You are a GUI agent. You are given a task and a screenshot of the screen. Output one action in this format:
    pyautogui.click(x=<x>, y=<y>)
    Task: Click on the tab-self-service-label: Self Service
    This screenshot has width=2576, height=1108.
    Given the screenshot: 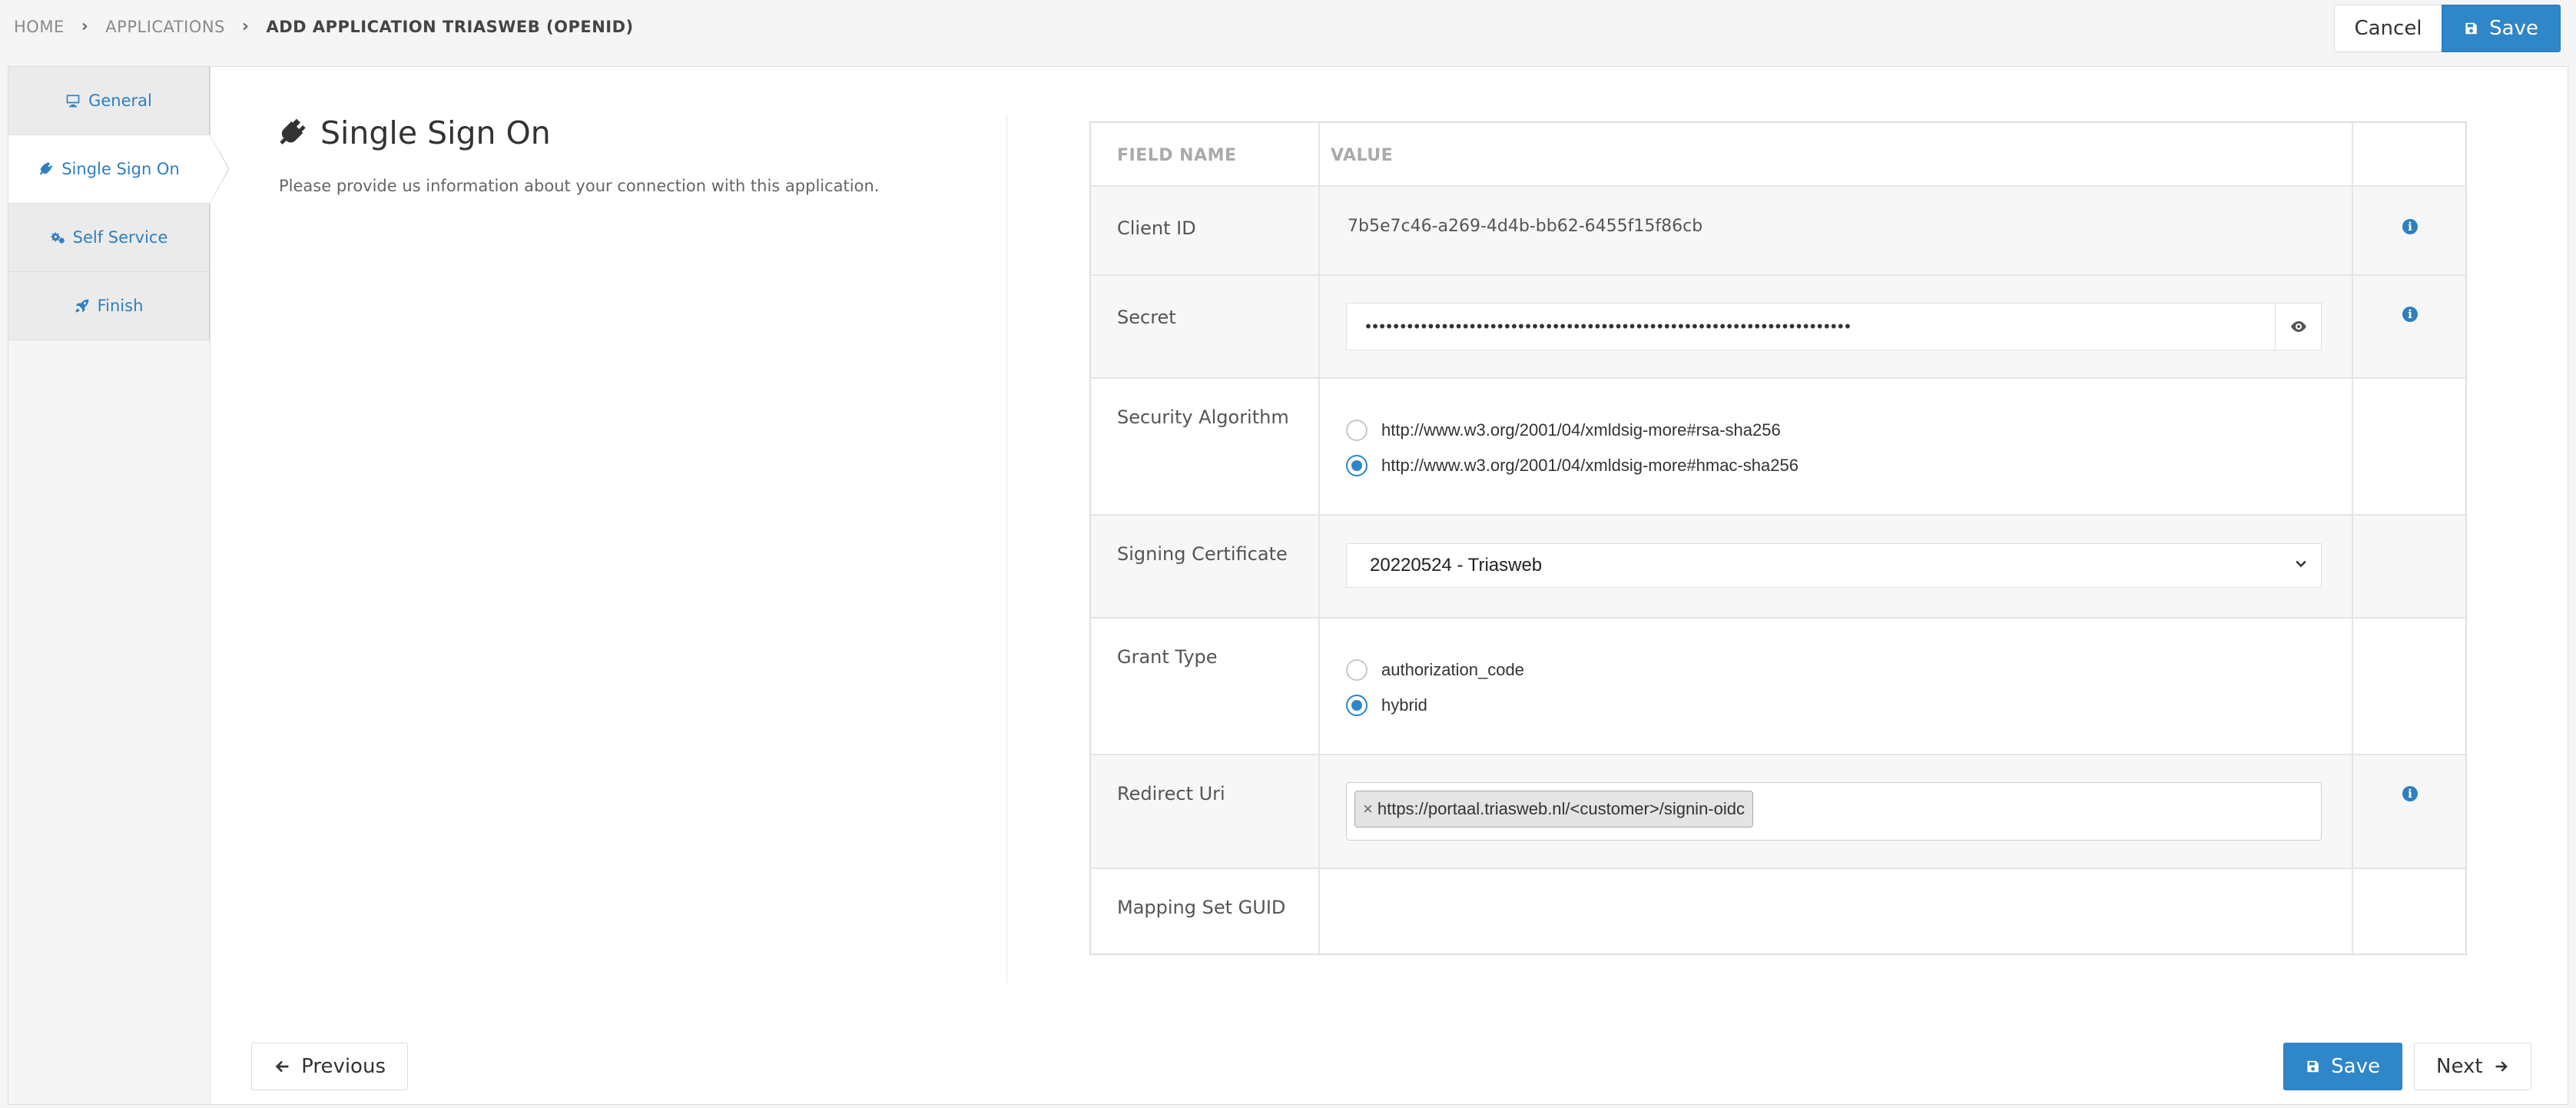 What is the action you would take?
    pyautogui.click(x=120, y=237)
    